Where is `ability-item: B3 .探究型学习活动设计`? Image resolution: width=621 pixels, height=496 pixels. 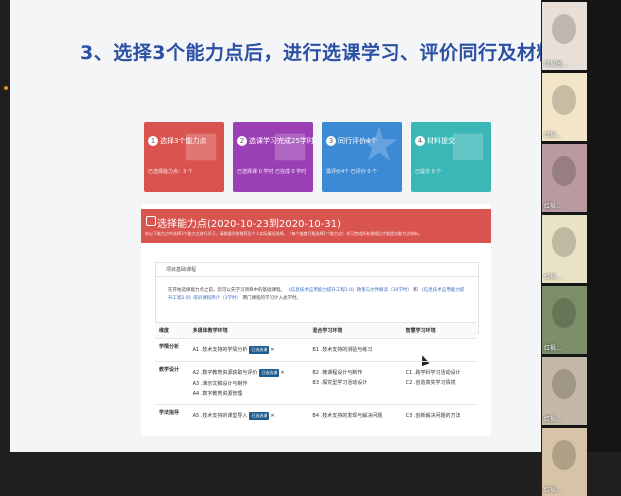 ability-item: B3 .探究型学习活动设计 is located at coordinates (354, 382).